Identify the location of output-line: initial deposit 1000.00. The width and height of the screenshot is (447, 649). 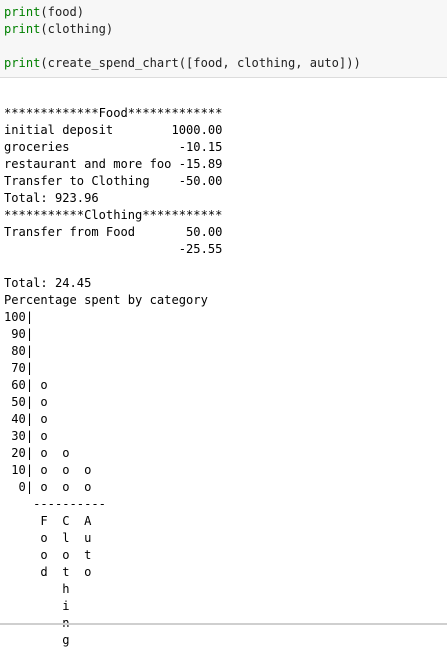
(113, 130).